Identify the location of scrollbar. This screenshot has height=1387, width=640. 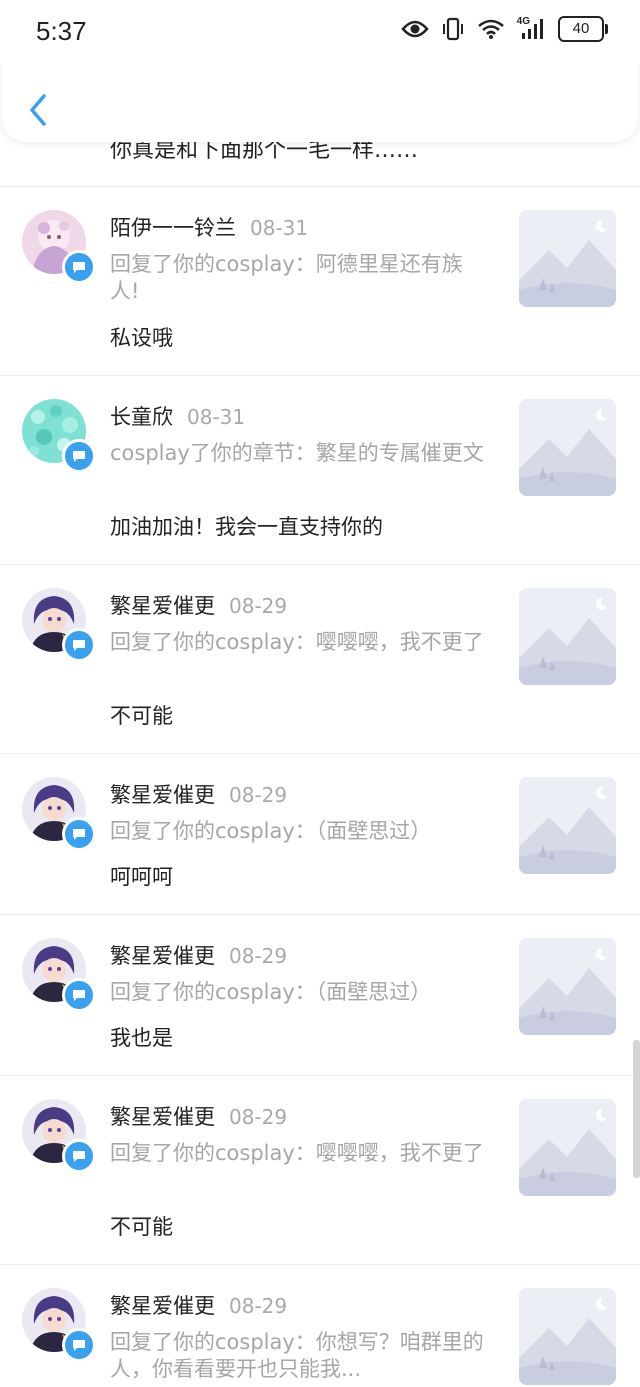
(636, 1109).